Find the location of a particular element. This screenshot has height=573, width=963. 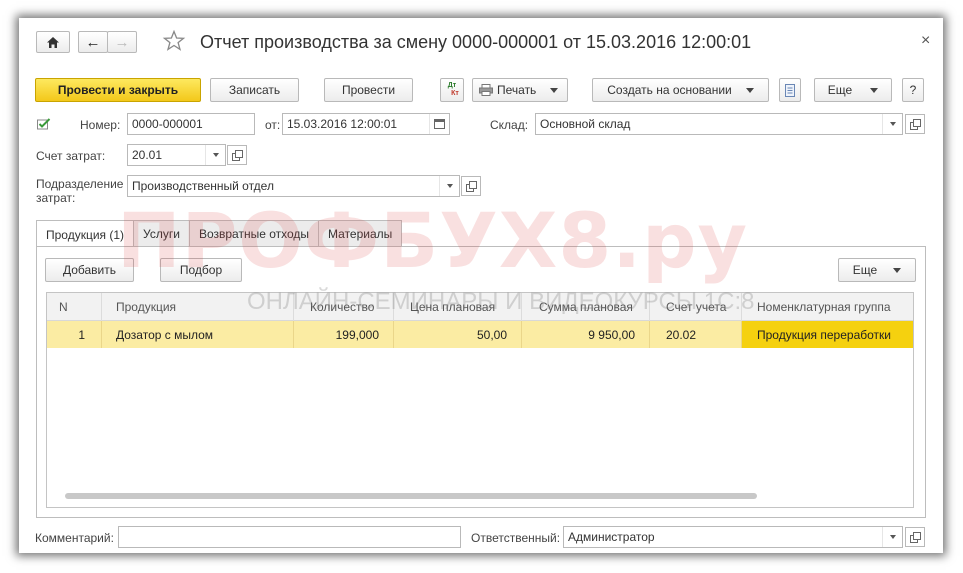

more-label: Еще is located at coordinates (840, 90).